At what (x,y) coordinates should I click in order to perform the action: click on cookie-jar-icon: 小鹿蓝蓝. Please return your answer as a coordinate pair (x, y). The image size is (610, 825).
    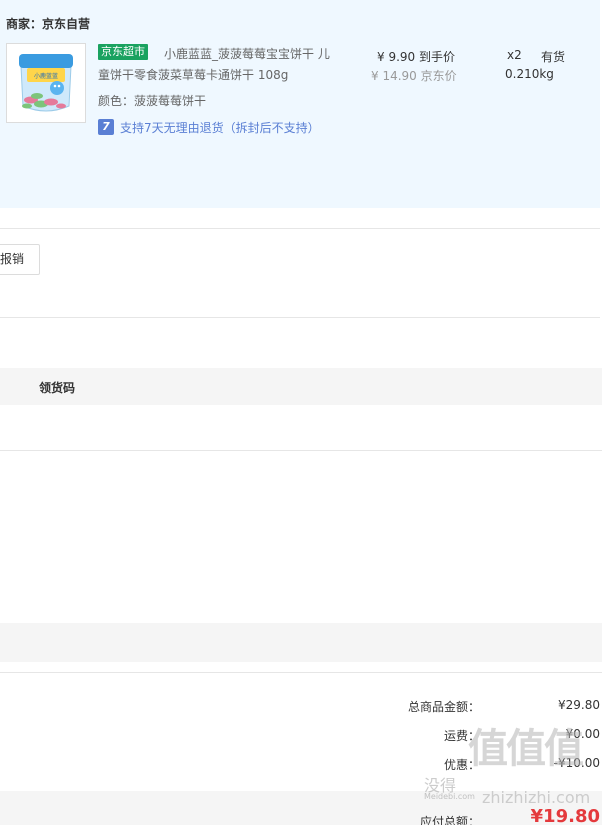
    Looking at the image, I should click on (46, 83).